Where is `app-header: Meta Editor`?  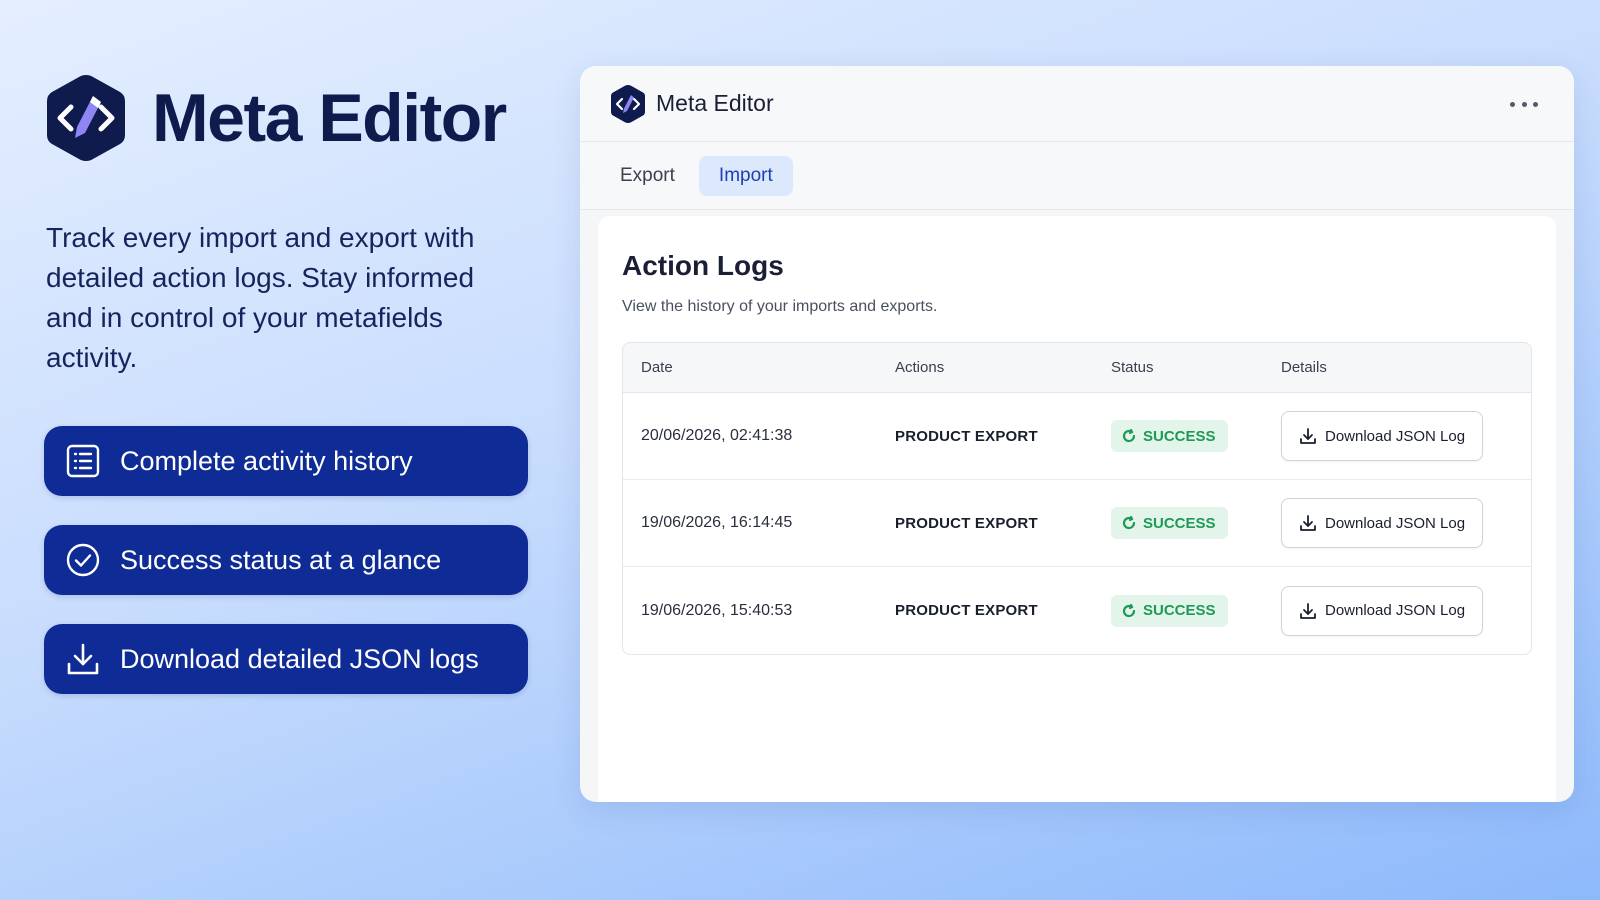 app-header: Meta Editor is located at coordinates (1077, 104).